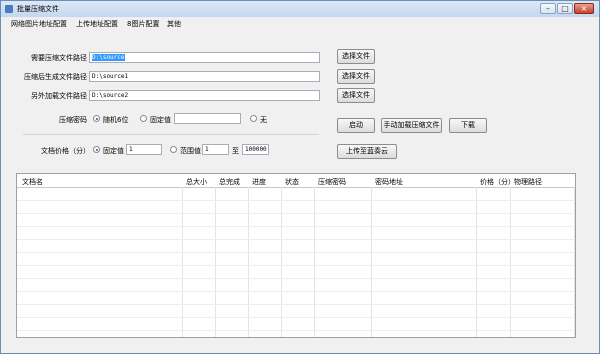  Describe the element at coordinates (468, 125) in the screenshot. I see `download-button: 下载` at that location.